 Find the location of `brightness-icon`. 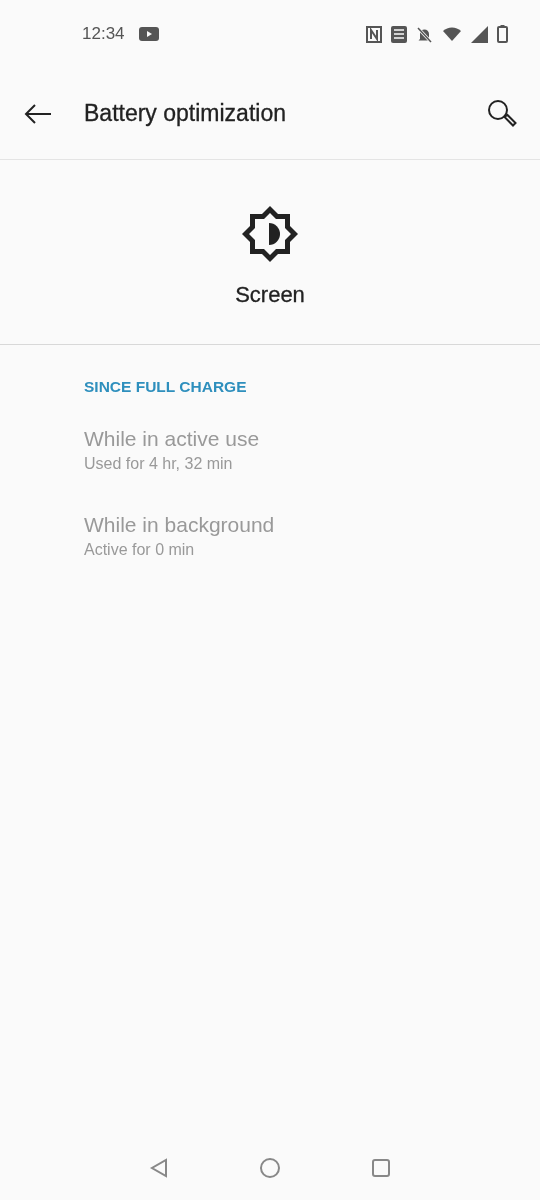

brightness-icon is located at coordinates (270, 234).